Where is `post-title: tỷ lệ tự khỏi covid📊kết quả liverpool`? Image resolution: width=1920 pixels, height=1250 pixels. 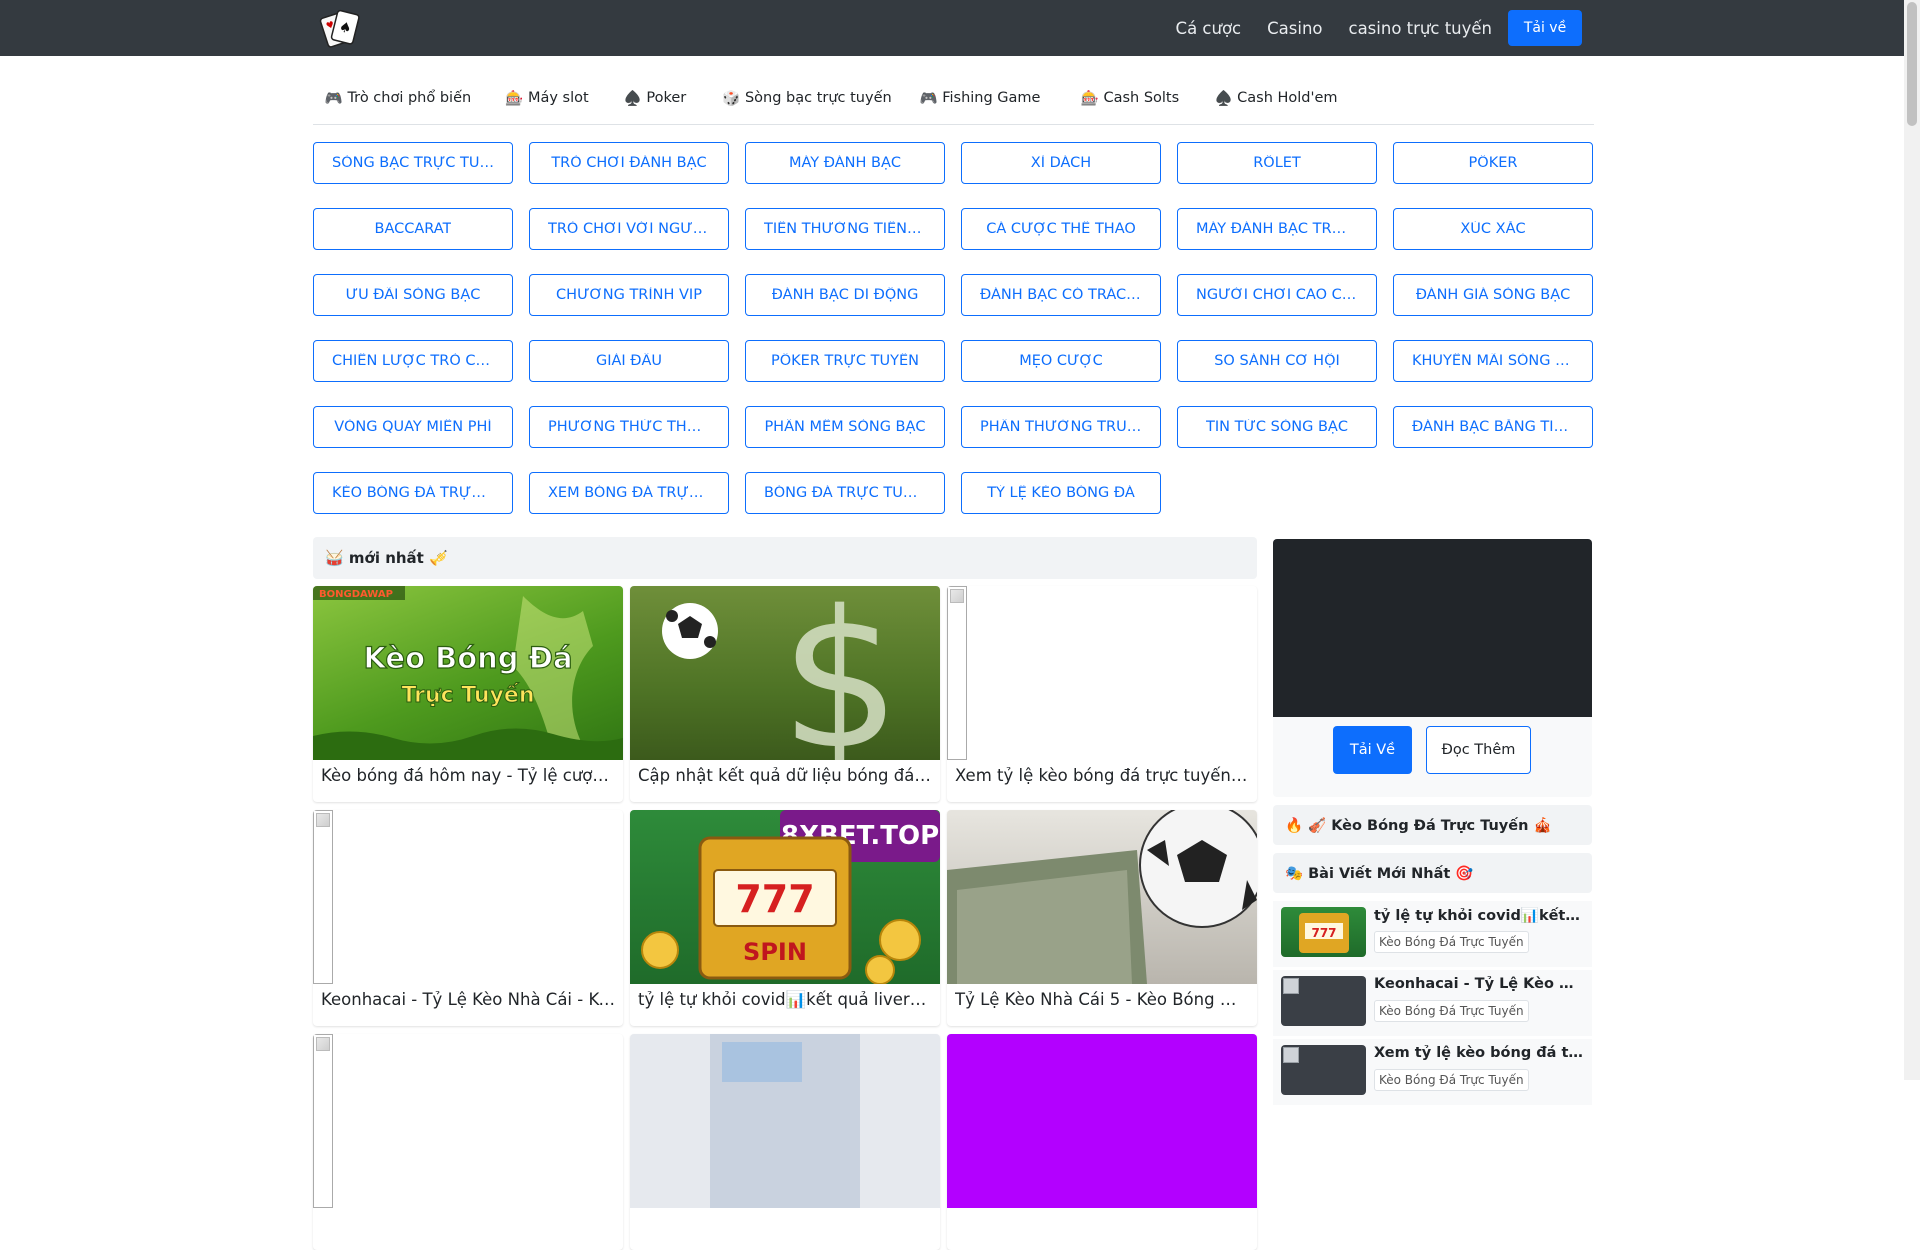
post-title: tỷ lệ tự khỏi covid📊kết quả liverpool is located at coordinates (1479, 915).